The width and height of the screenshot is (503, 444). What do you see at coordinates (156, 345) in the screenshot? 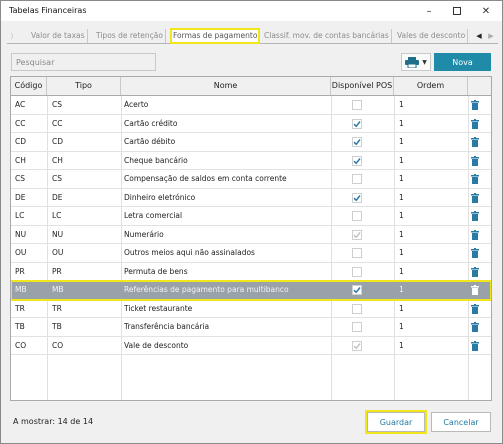
I see `cell-nome: Vale de desconto` at bounding box center [156, 345].